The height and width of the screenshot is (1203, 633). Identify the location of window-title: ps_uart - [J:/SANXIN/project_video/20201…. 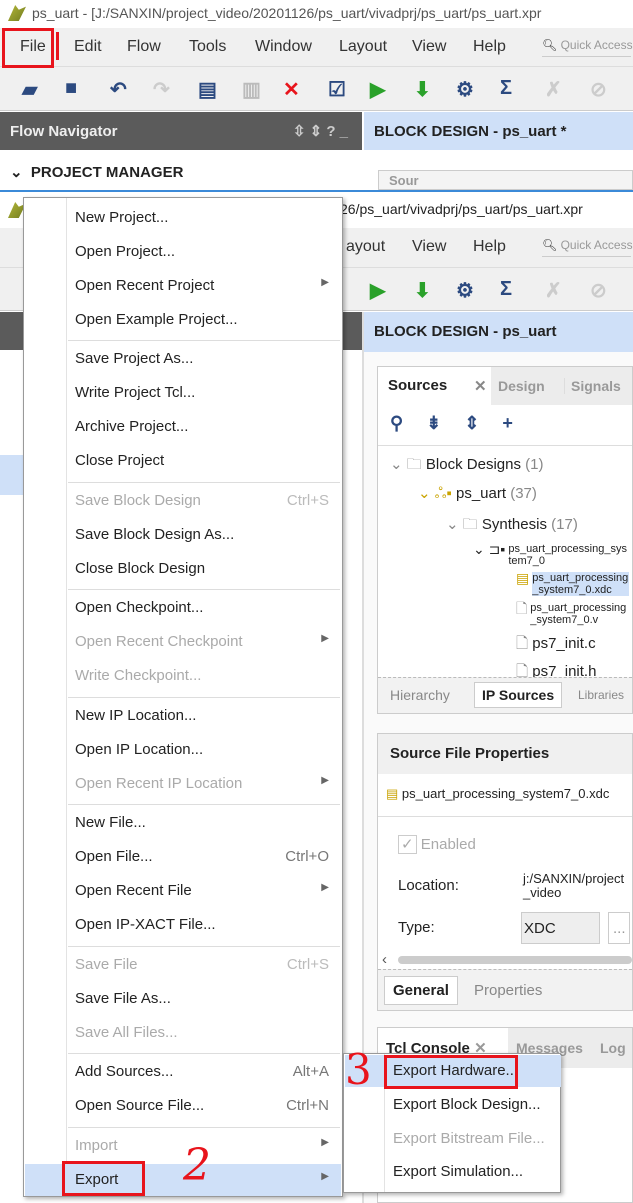
(287, 13).